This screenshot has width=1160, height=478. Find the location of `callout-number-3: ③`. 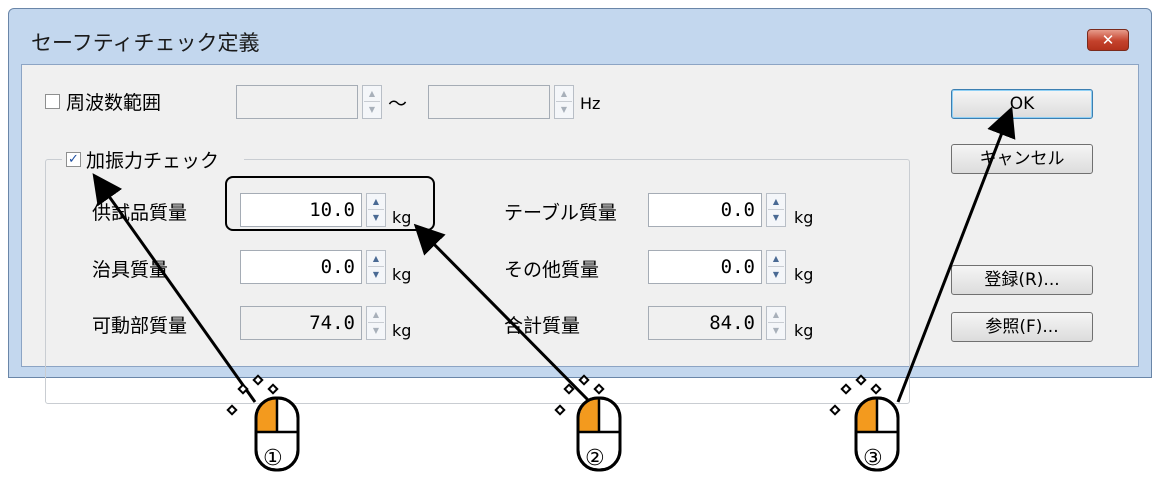

callout-number-3: ③ is located at coordinates (873, 458).